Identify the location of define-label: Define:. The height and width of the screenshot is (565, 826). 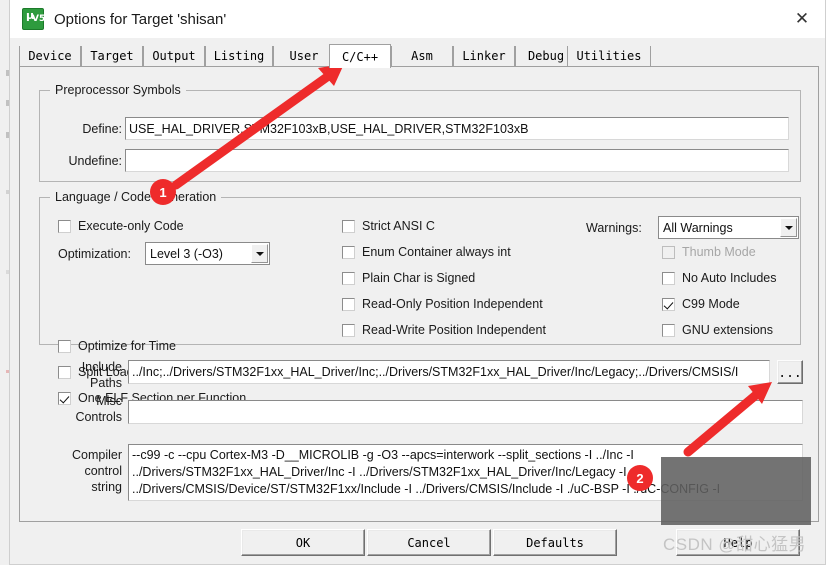
(102, 129).